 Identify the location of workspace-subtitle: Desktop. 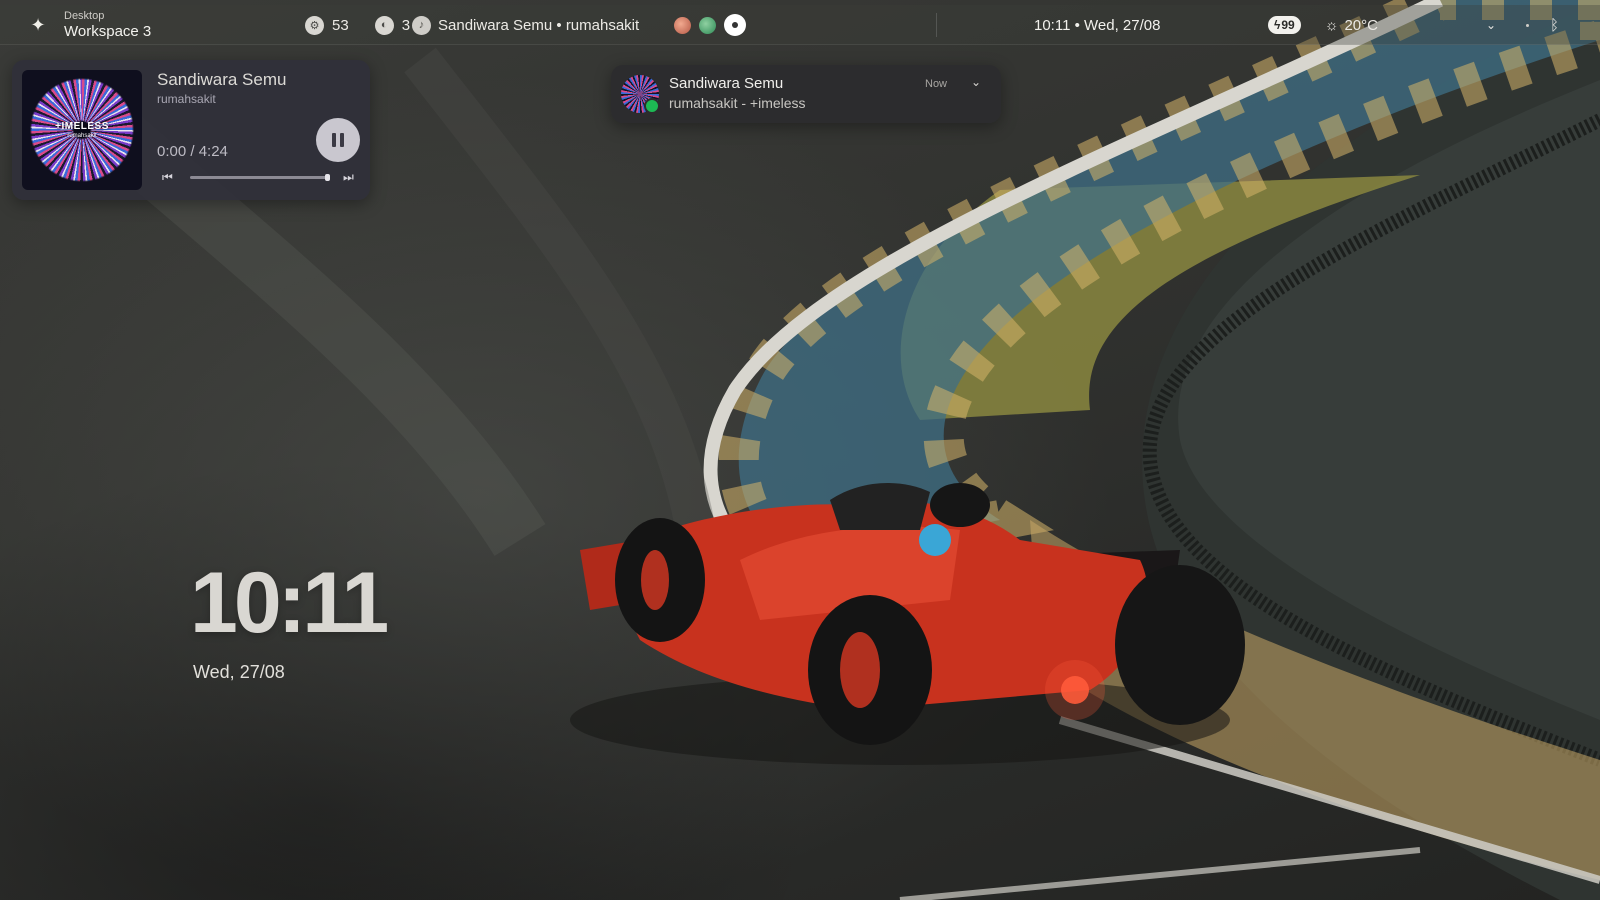
(84, 16).